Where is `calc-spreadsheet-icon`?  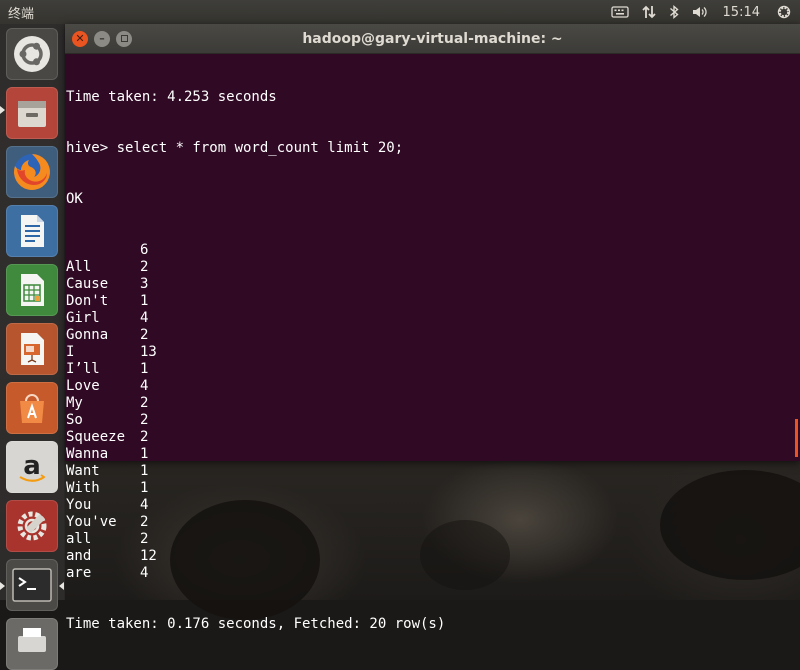 calc-spreadsheet-icon is located at coordinates (32, 290).